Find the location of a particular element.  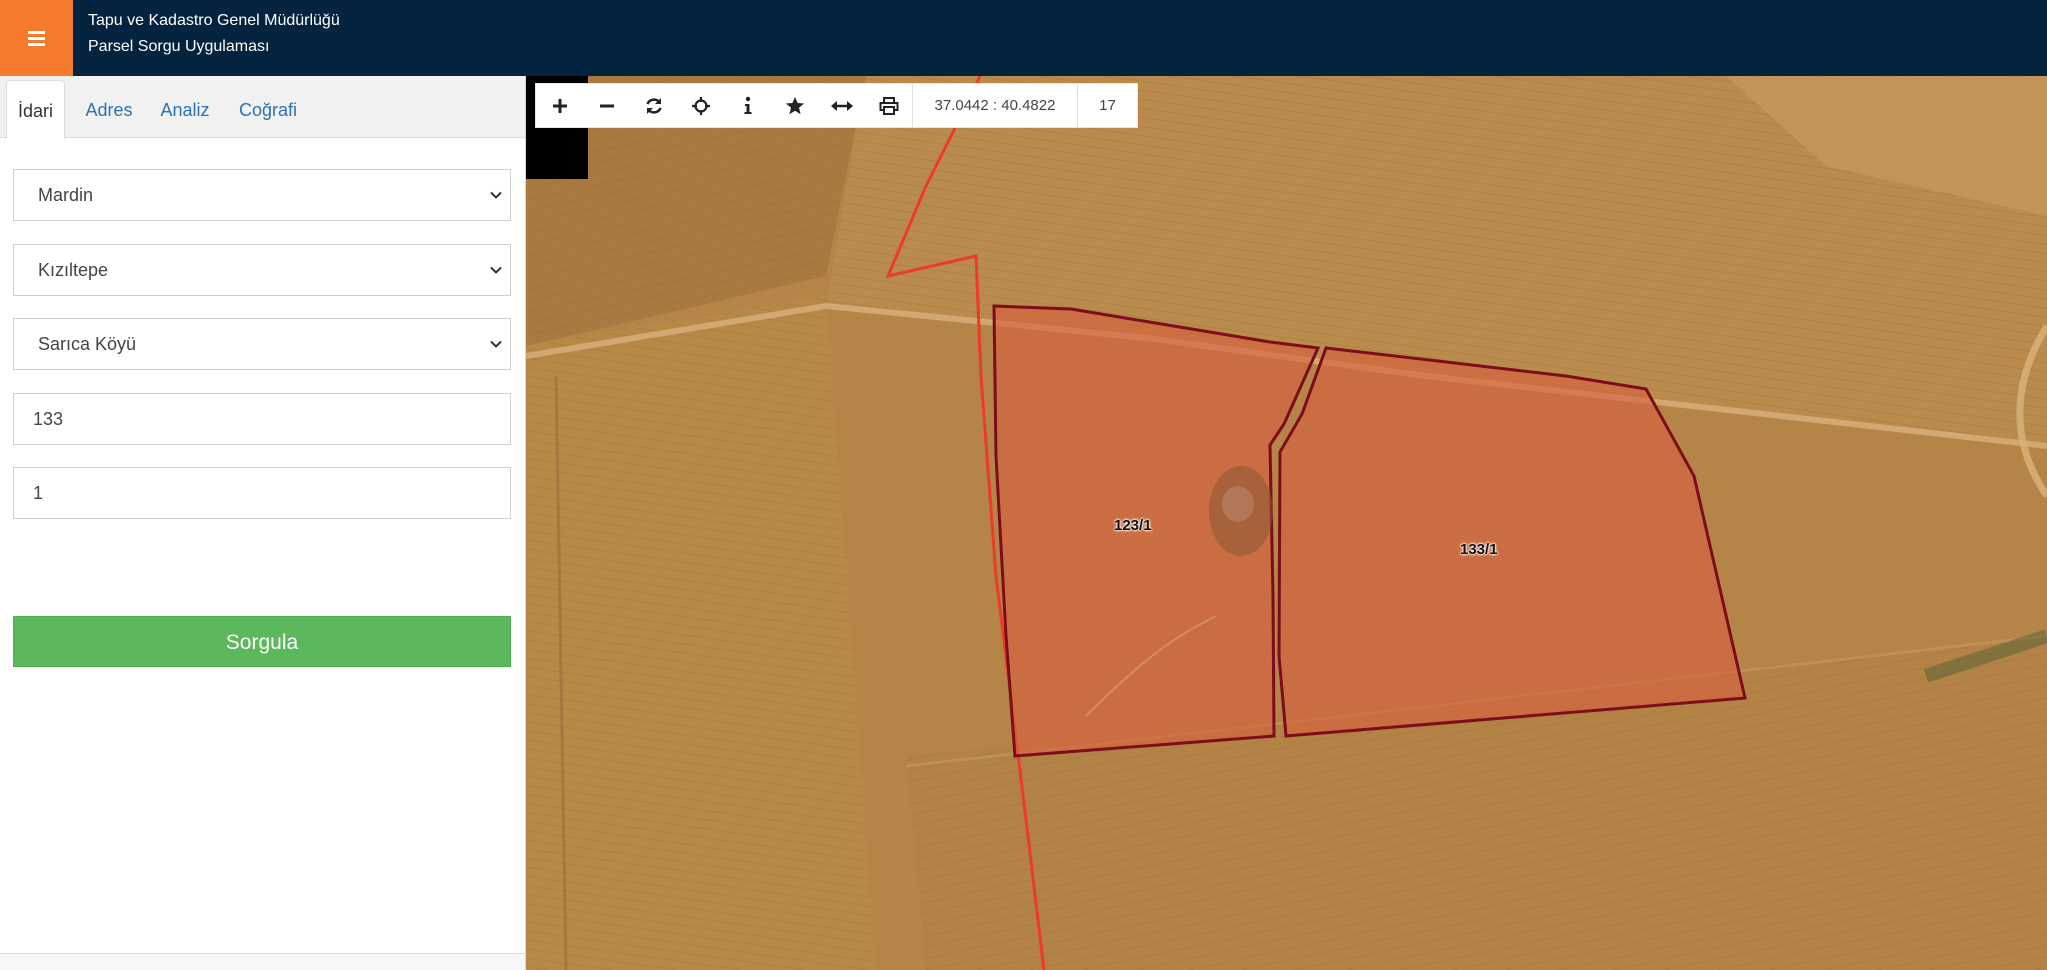

app-title: Tapu ve Kadastro Genel Müdürlüğü is located at coordinates (214, 20).